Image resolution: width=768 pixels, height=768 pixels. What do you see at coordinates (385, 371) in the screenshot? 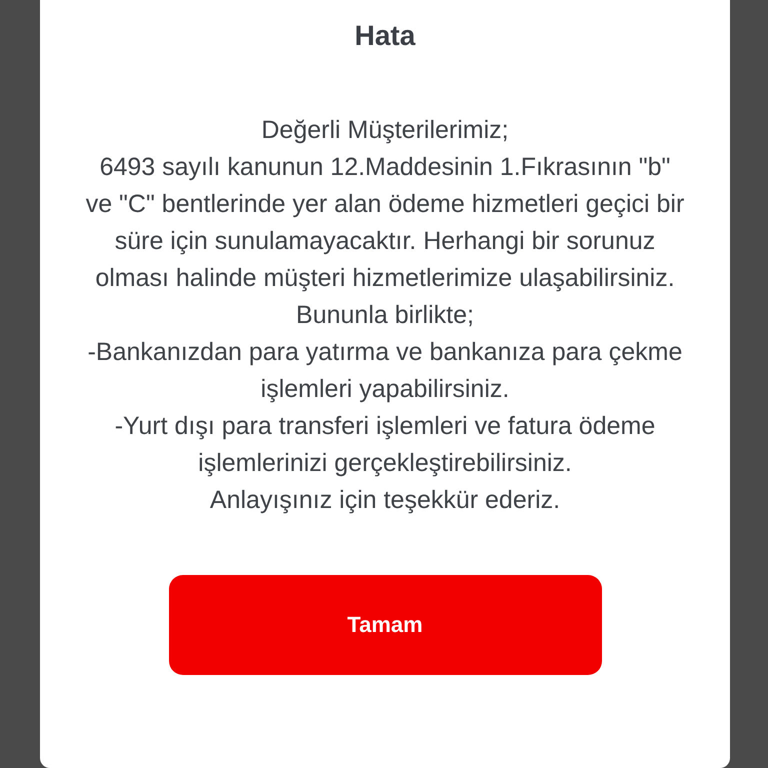
I see `message-text: -Bankanızdan para yatırma ve bankanıza para çekme işlemleri yapabilirsiniz.` at bounding box center [385, 371].